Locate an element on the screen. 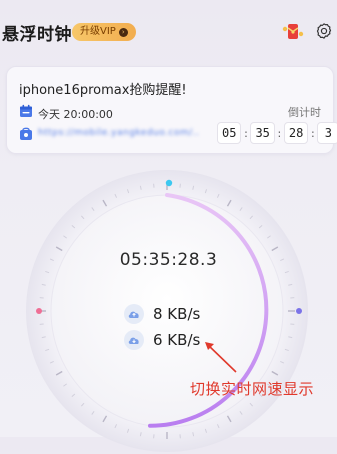  right-marker-dot is located at coordinates (299, 311).